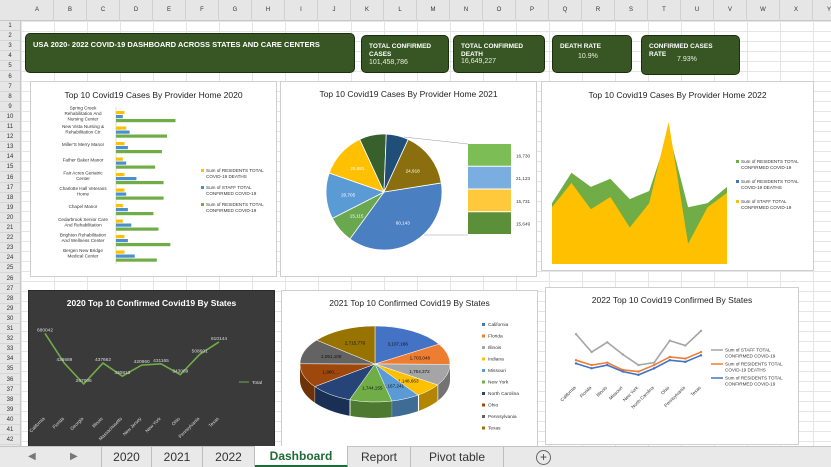  Describe the element at coordinates (10, 127) in the screenshot. I see `row-header: 11` at that location.